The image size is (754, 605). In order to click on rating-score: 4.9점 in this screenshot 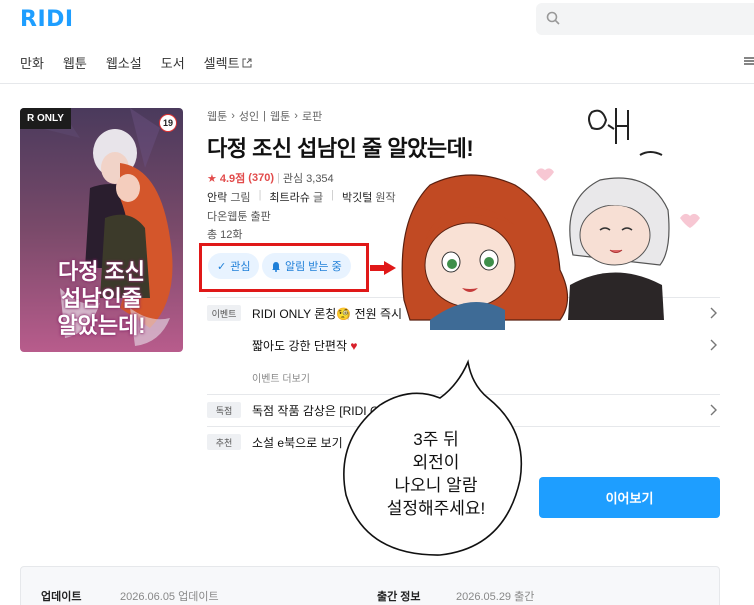, I will do `click(232, 179)`.